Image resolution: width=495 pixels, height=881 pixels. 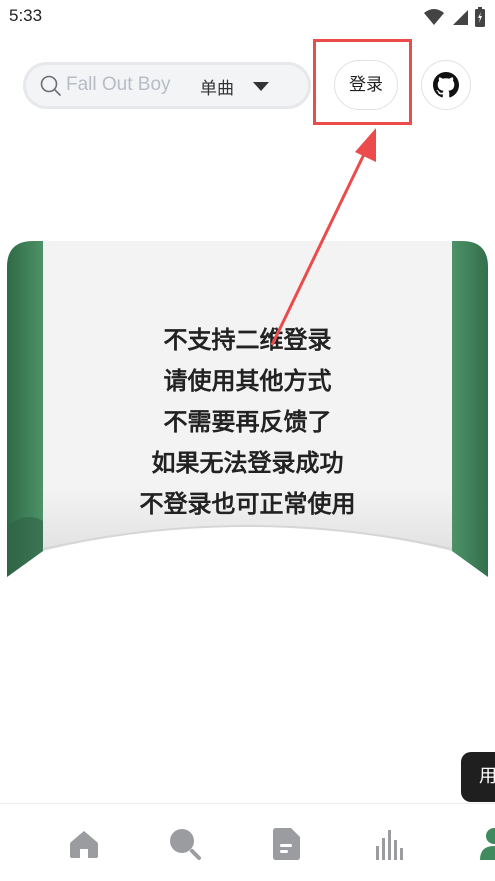 I want to click on nav-home, so click(x=84, y=844).